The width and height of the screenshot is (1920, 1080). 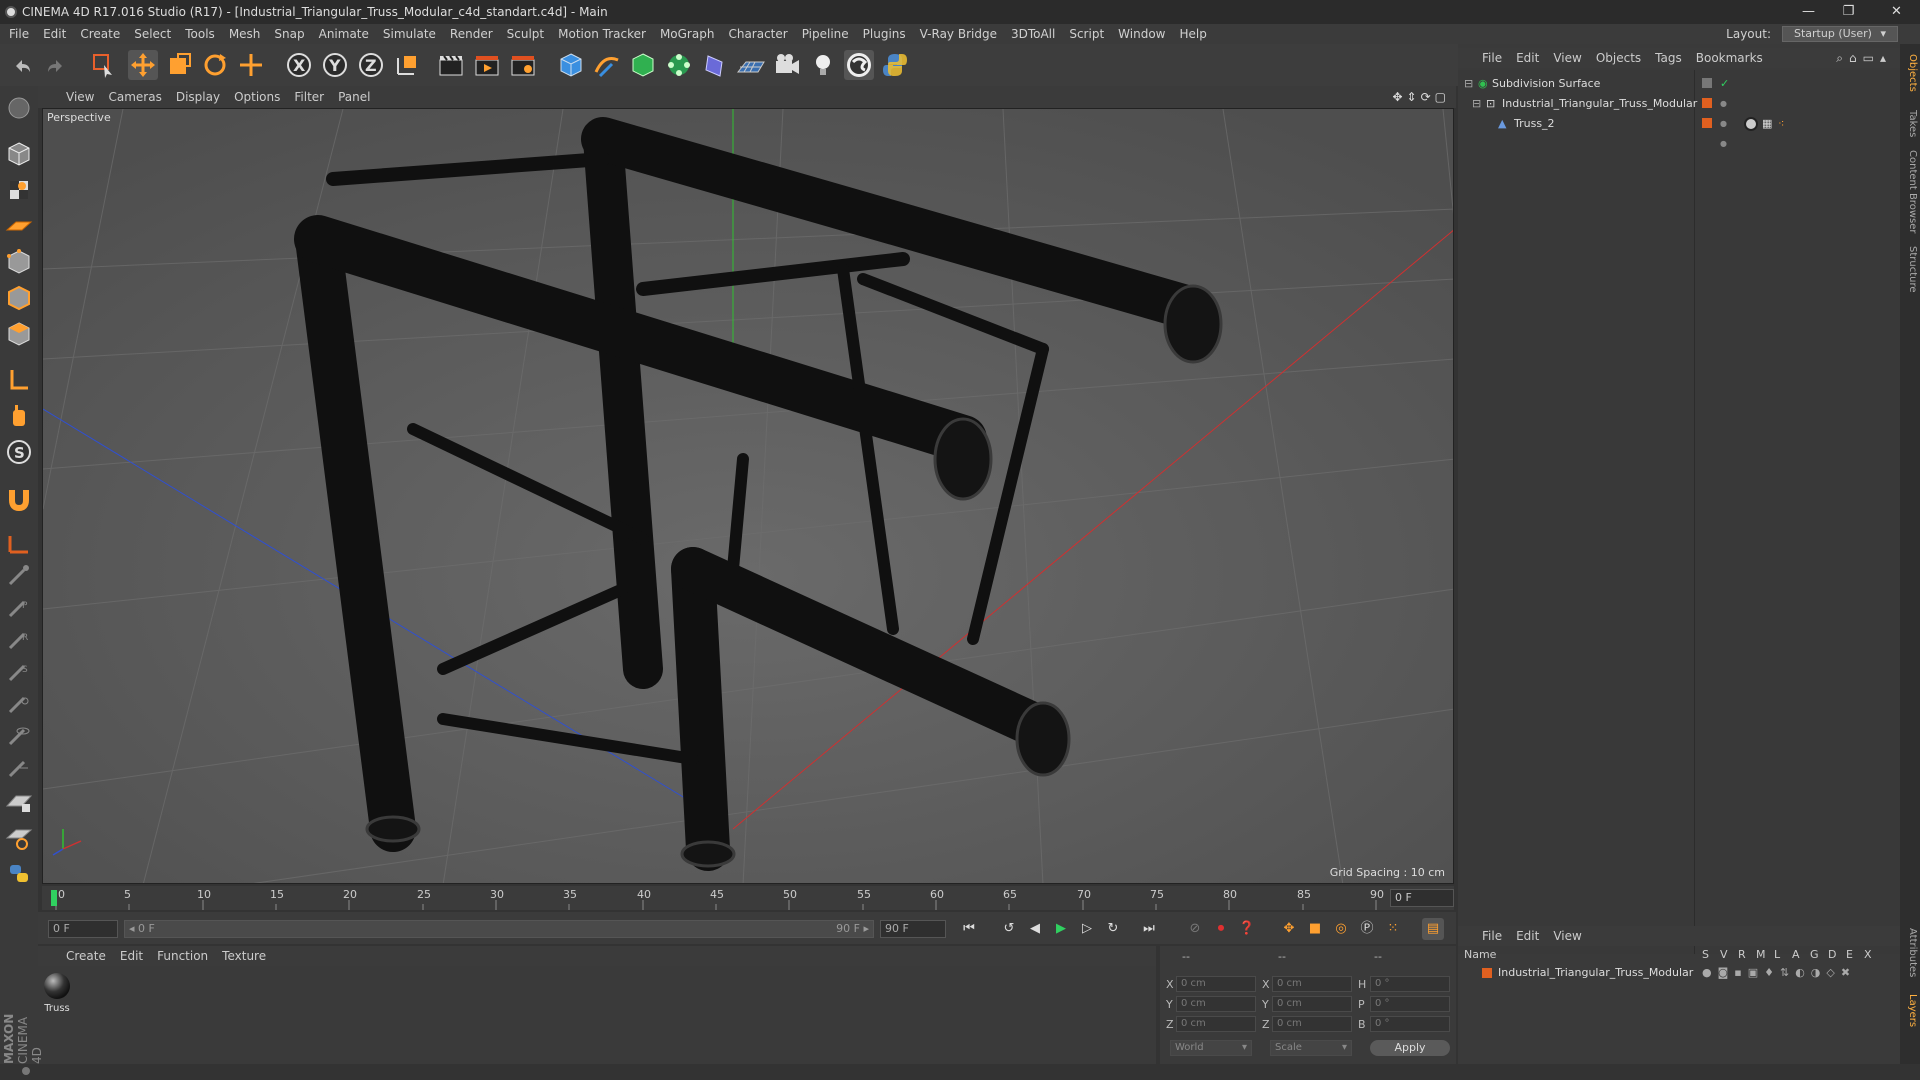 What do you see at coordinates (1707, 83) in the screenshot?
I see `layer-swatch` at bounding box center [1707, 83].